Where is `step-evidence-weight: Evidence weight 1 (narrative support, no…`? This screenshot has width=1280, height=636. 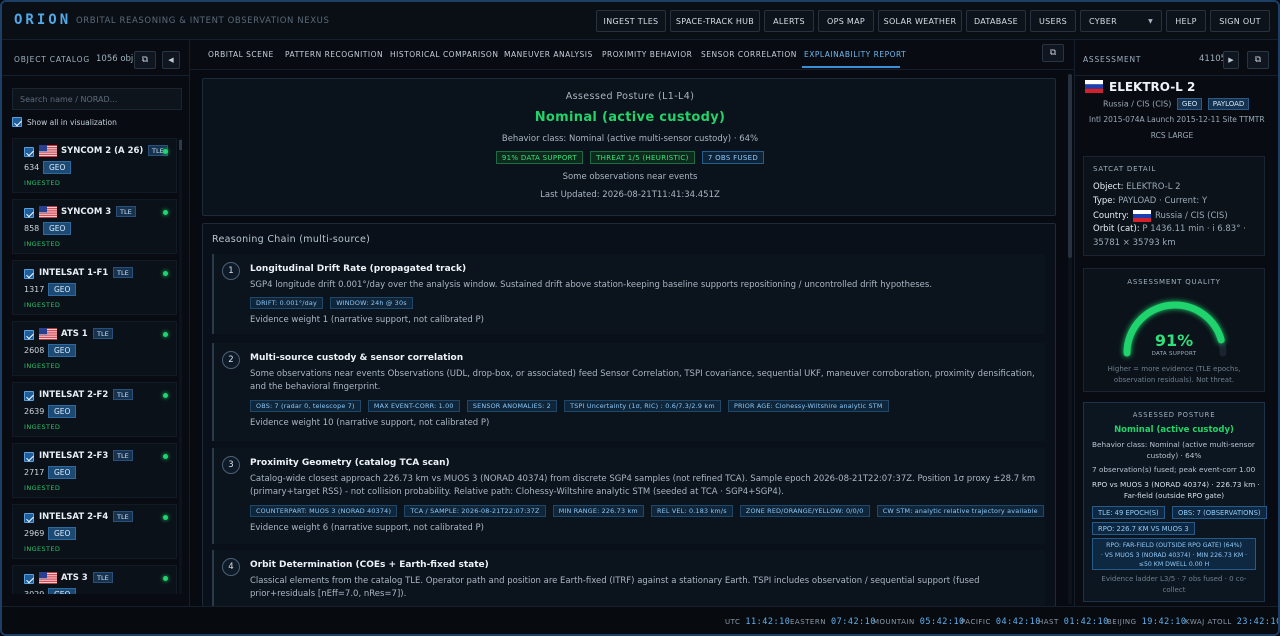
step-evidence-weight: Evidence weight 1 (narrative support, no… is located at coordinates (367, 320).